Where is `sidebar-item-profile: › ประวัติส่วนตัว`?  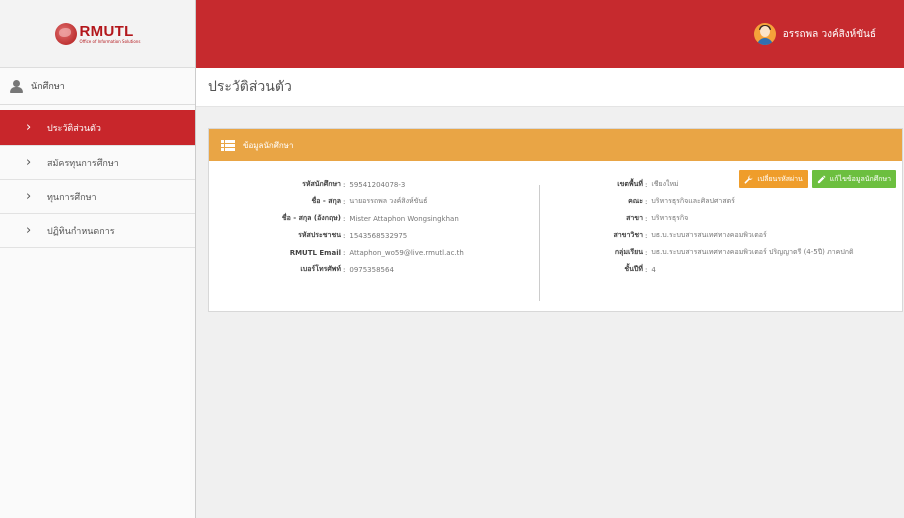
sidebar-item-profile: › ประวัติส่วนตัว is located at coordinates (97, 128).